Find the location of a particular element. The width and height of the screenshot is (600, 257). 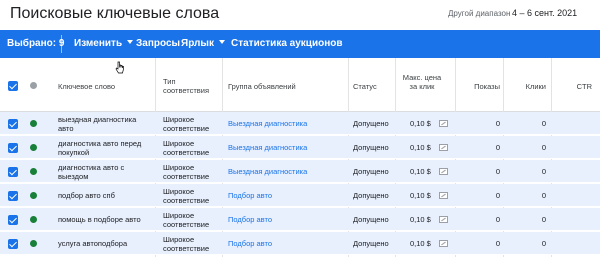

search-terms-button: Запросы is located at coordinates (158, 43).